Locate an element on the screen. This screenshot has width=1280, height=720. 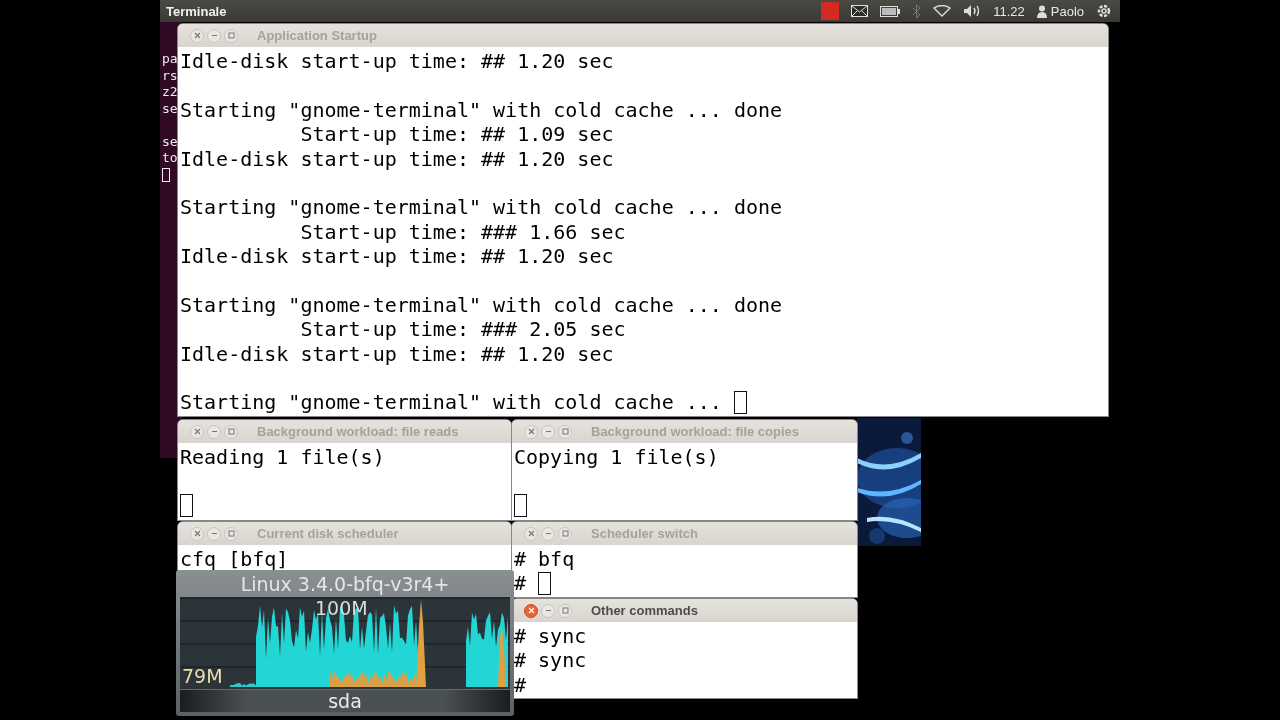
clock: 11.22 is located at coordinates (1009, 11).